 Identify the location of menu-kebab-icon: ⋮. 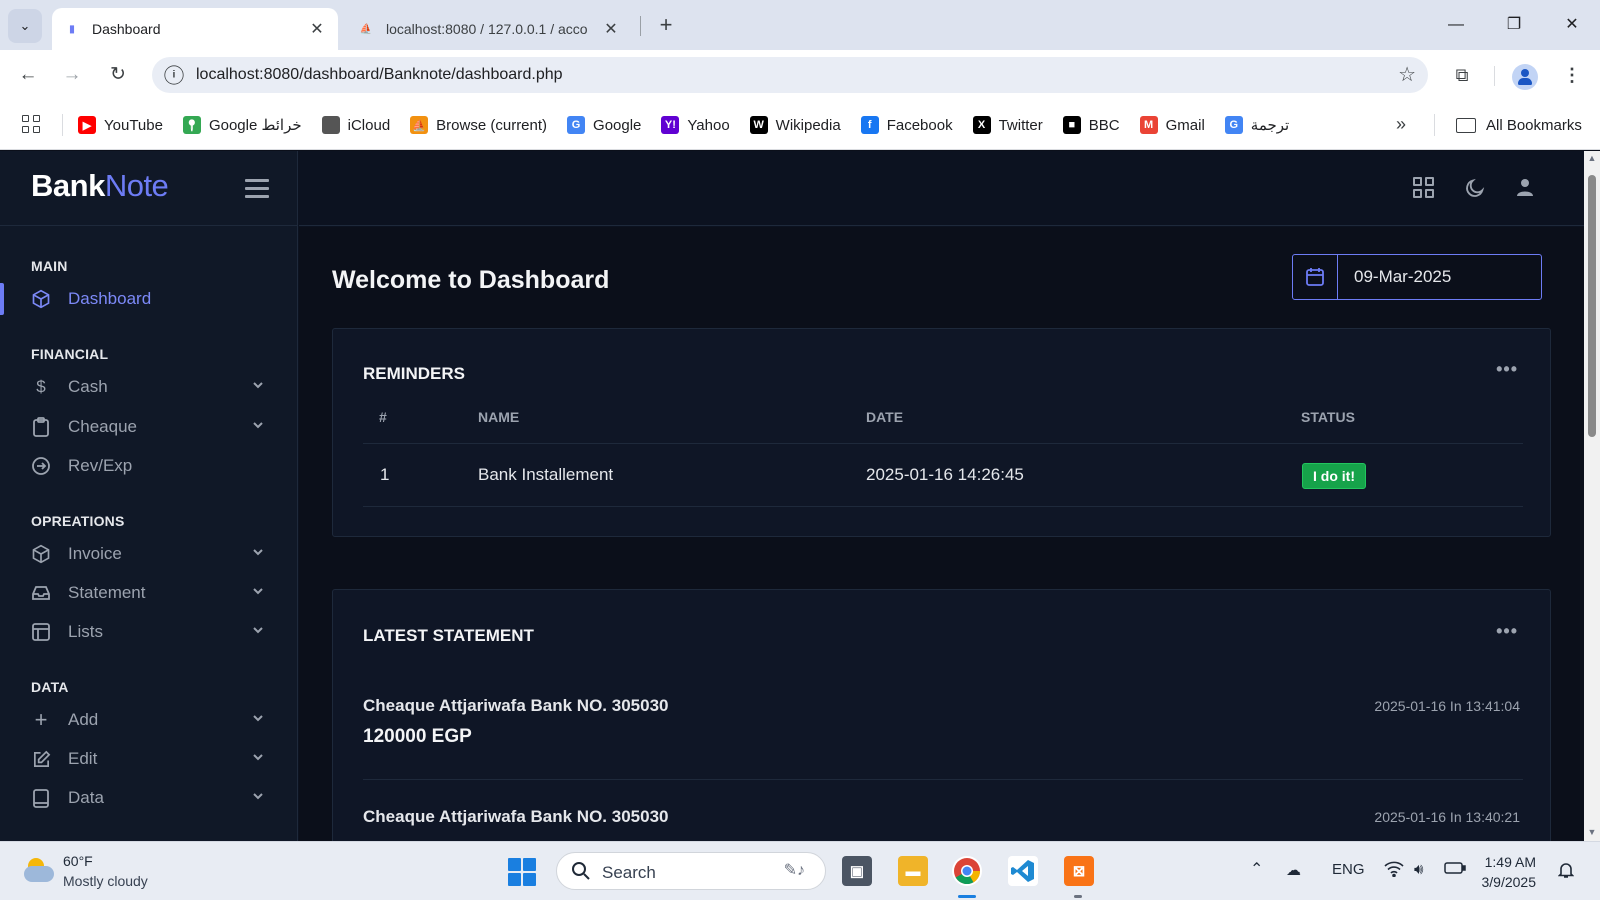
(1572, 75).